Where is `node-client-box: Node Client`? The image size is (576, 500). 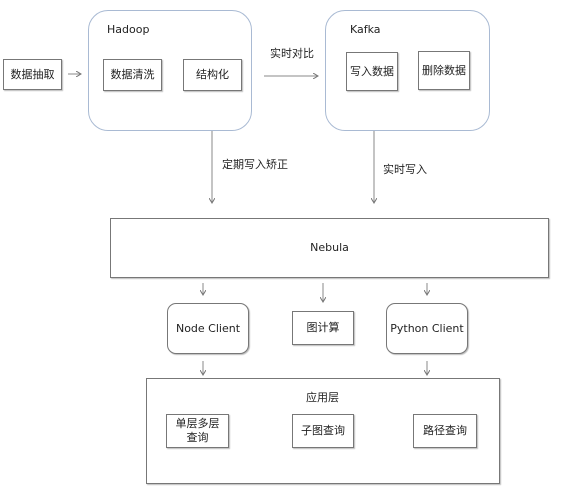 node-client-box: Node Client is located at coordinates (208, 328).